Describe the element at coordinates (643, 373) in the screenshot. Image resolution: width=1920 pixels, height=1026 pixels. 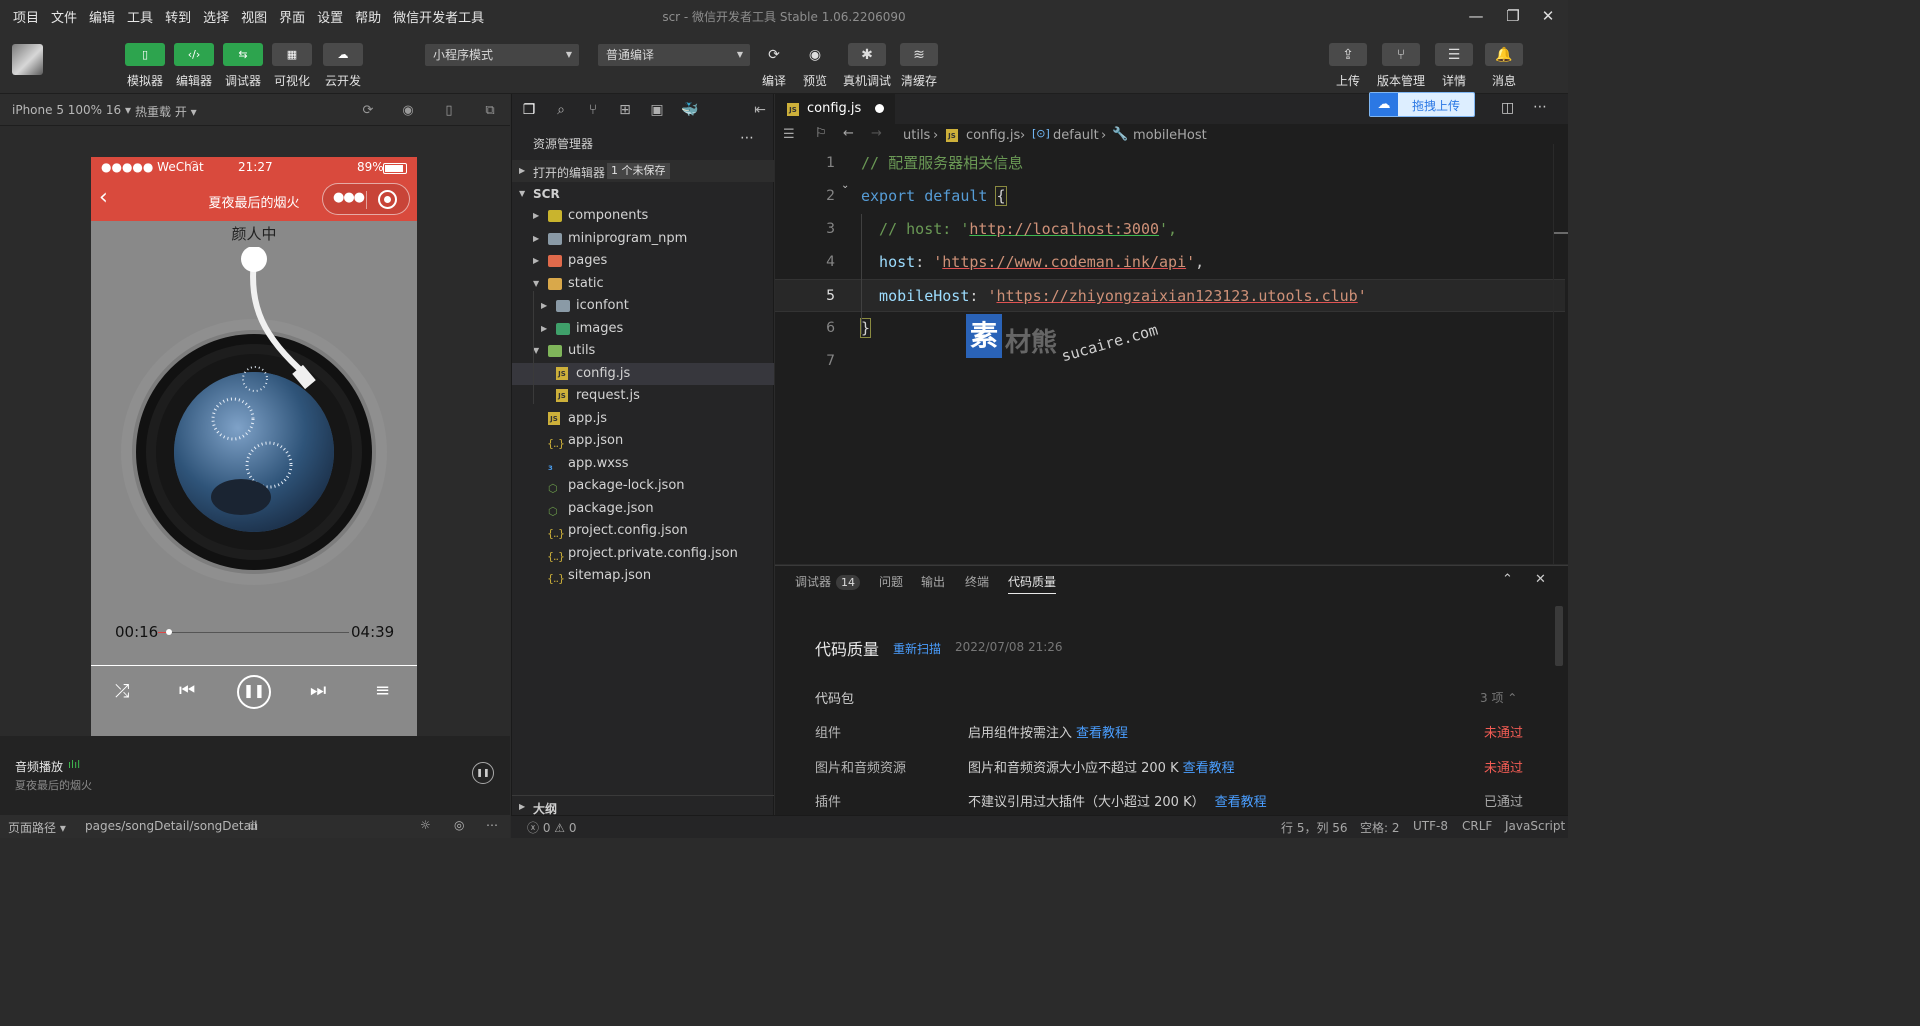
I see `tree-item-config-js: JS config.js` at that location.